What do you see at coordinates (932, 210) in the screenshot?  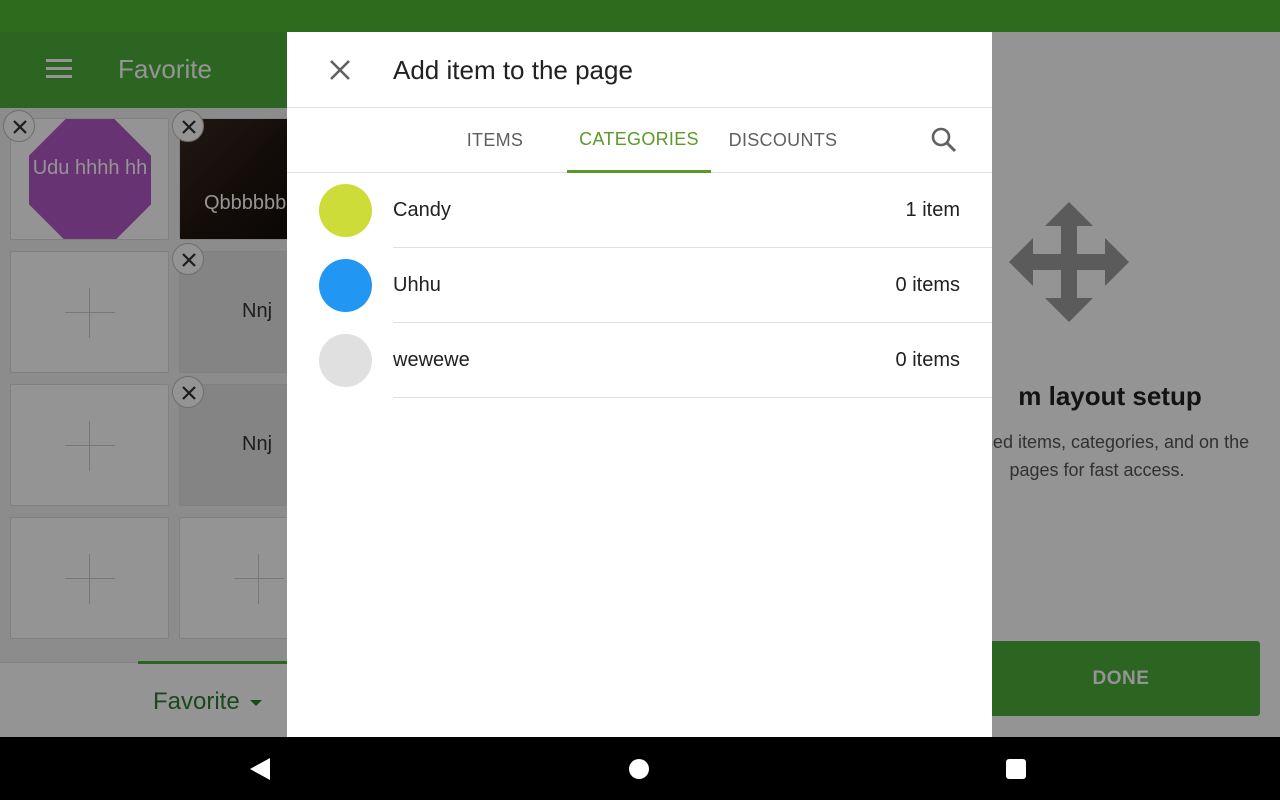 I see `category-item-count: 1 item` at bounding box center [932, 210].